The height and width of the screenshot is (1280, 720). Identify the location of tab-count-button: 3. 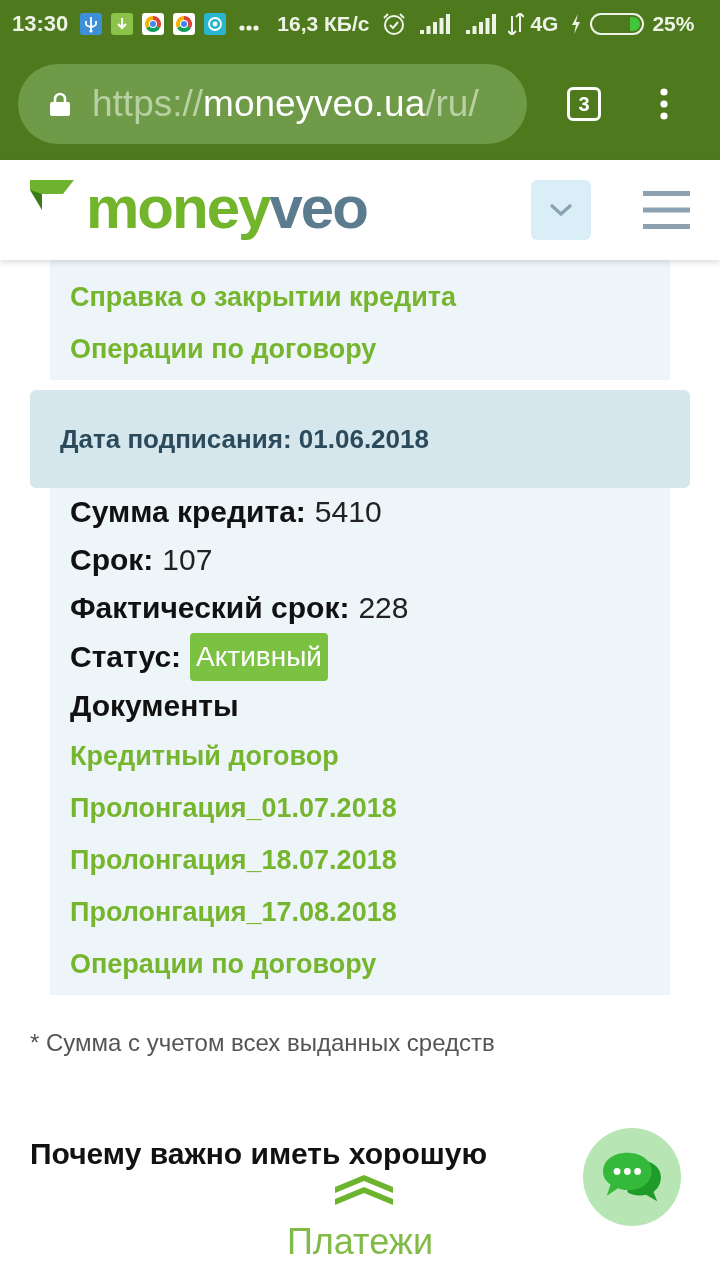
(584, 104).